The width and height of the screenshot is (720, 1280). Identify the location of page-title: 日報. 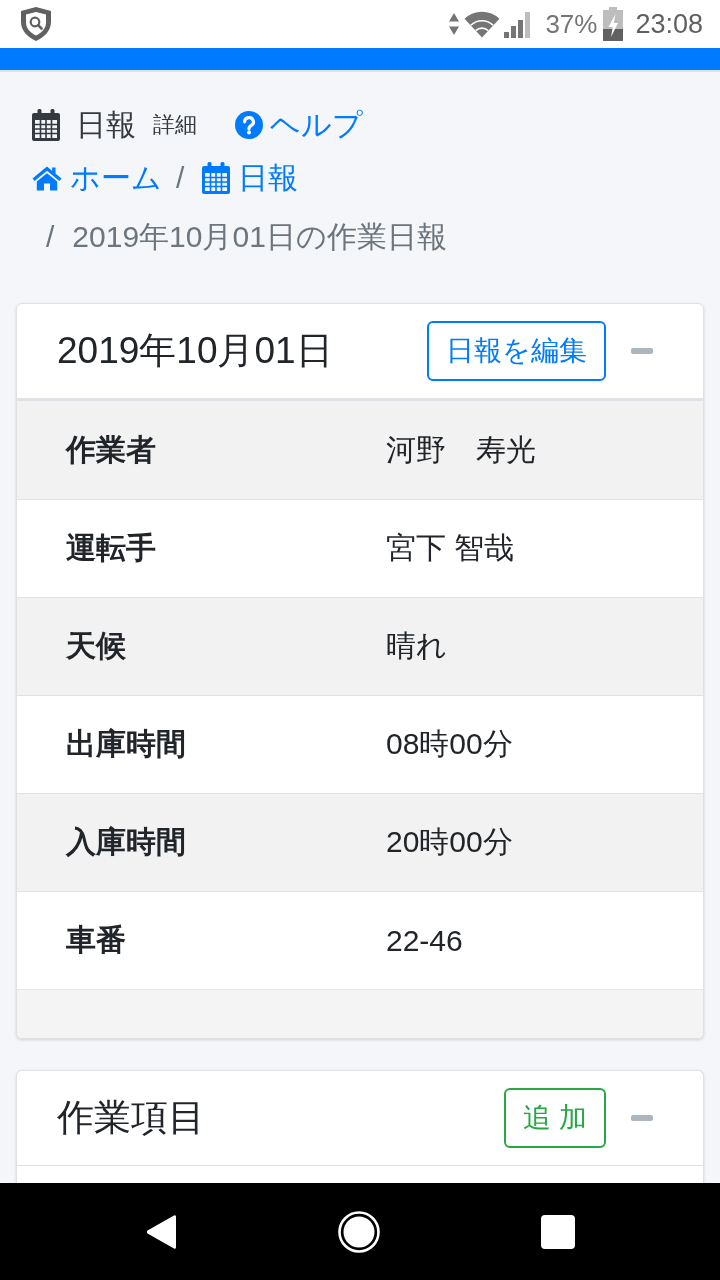
(106, 125).